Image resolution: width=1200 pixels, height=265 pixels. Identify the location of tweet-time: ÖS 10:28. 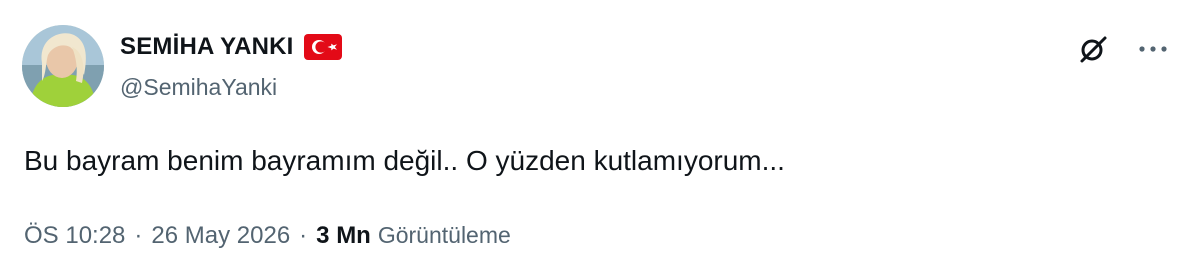
(74, 236).